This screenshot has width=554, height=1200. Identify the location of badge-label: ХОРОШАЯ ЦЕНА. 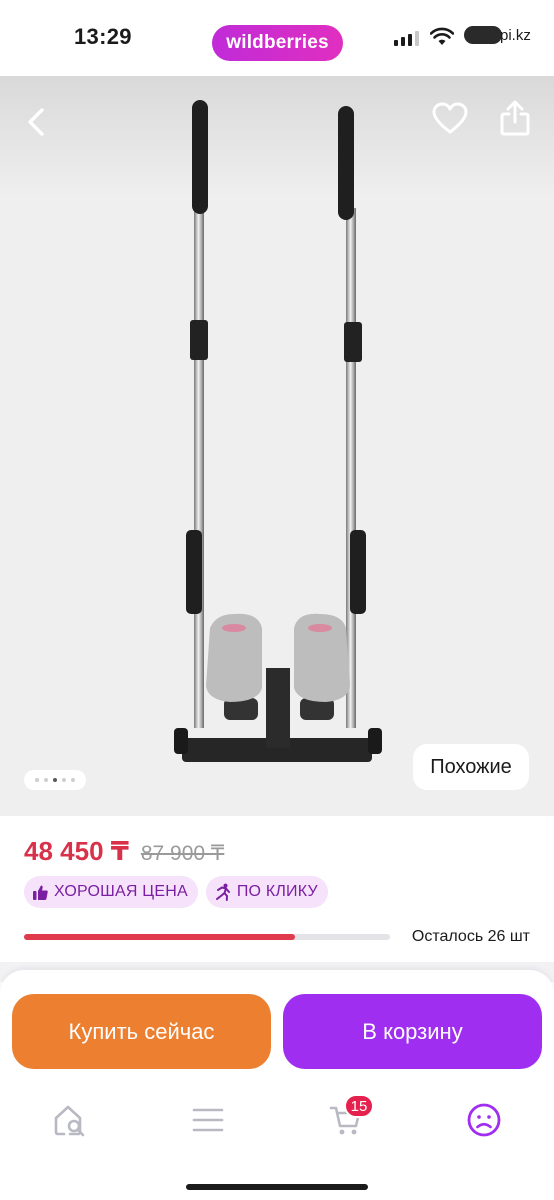
(121, 891).